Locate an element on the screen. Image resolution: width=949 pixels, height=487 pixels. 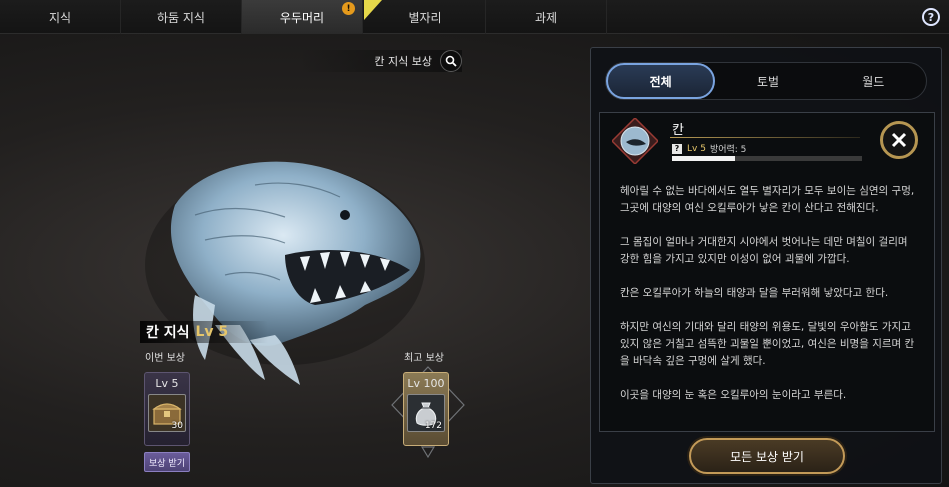
kharn-portrait-icon is located at coordinates (635, 141).